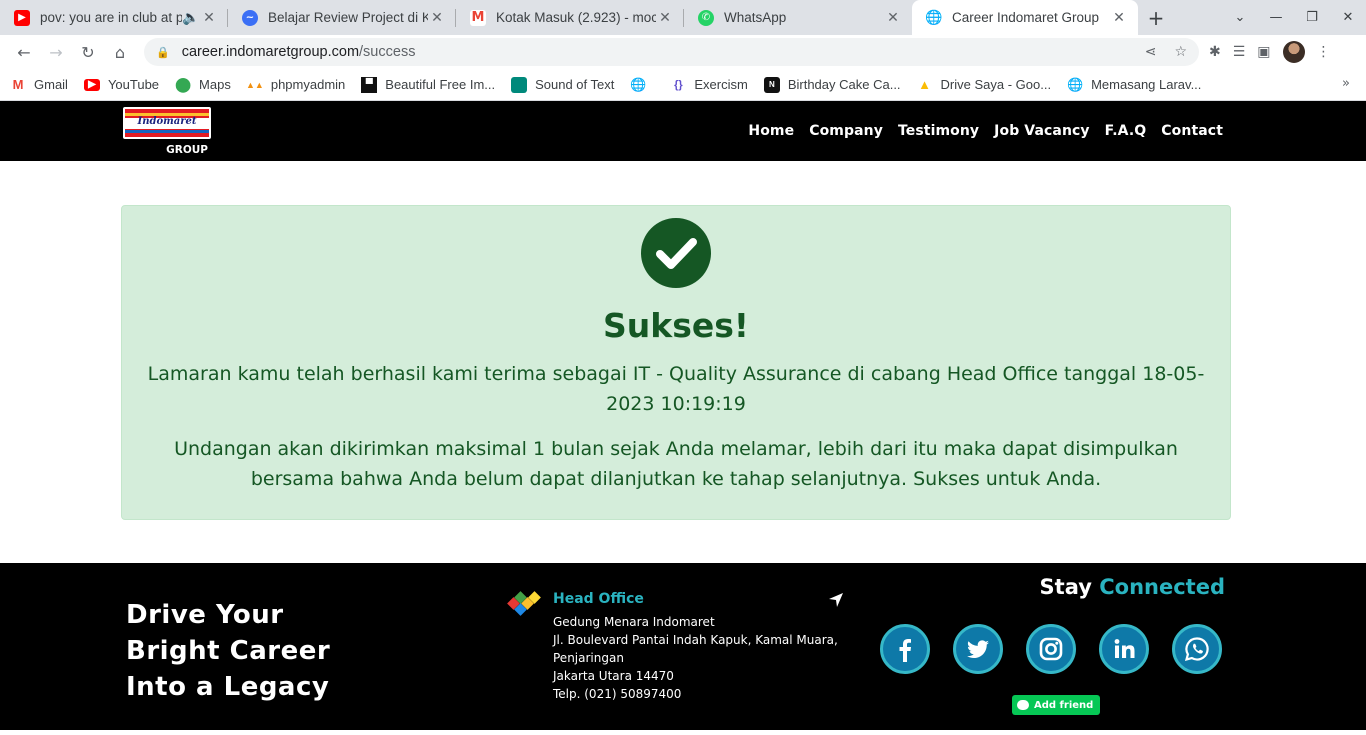  Describe the element at coordinates (369, 84) in the screenshot. I see `unsplash-icon: ▀` at that location.